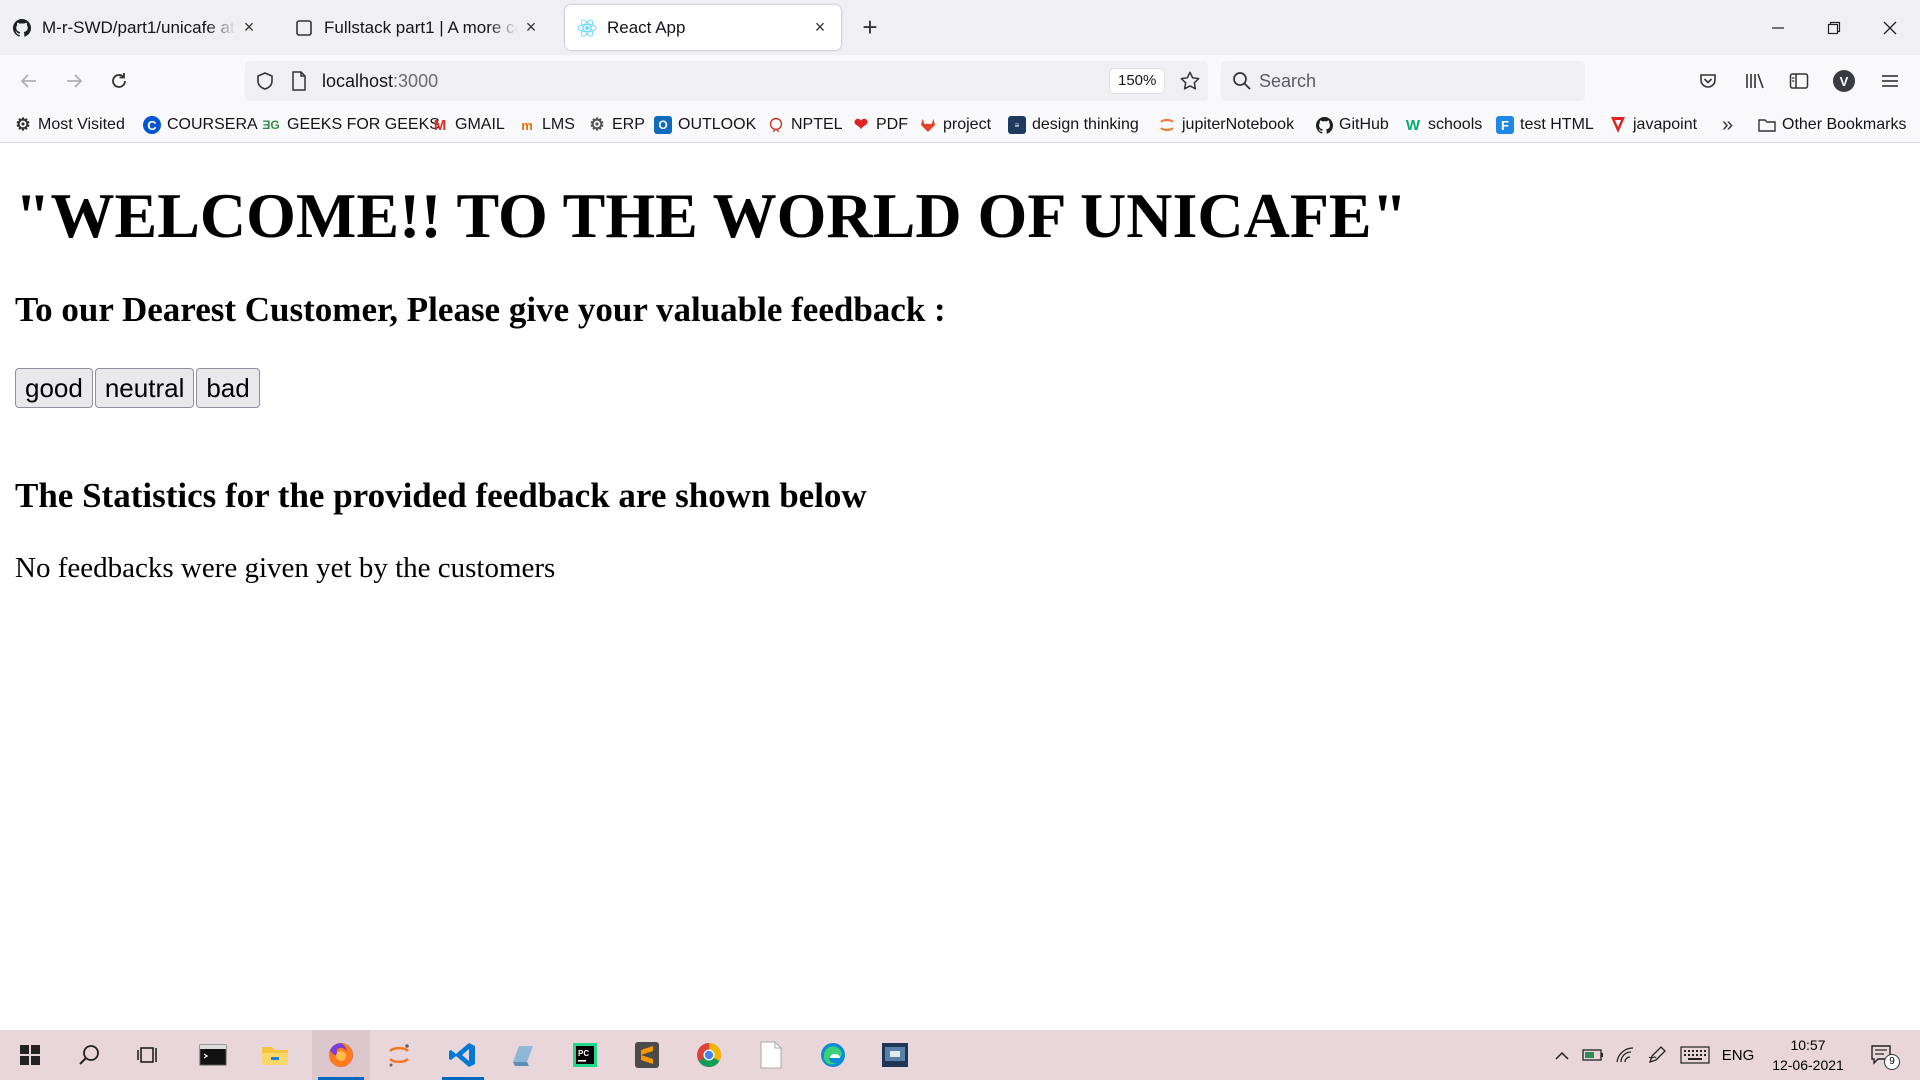  Describe the element at coordinates (880, 125) in the screenshot. I see `bookmark-pdf: ❤ PDF` at that location.